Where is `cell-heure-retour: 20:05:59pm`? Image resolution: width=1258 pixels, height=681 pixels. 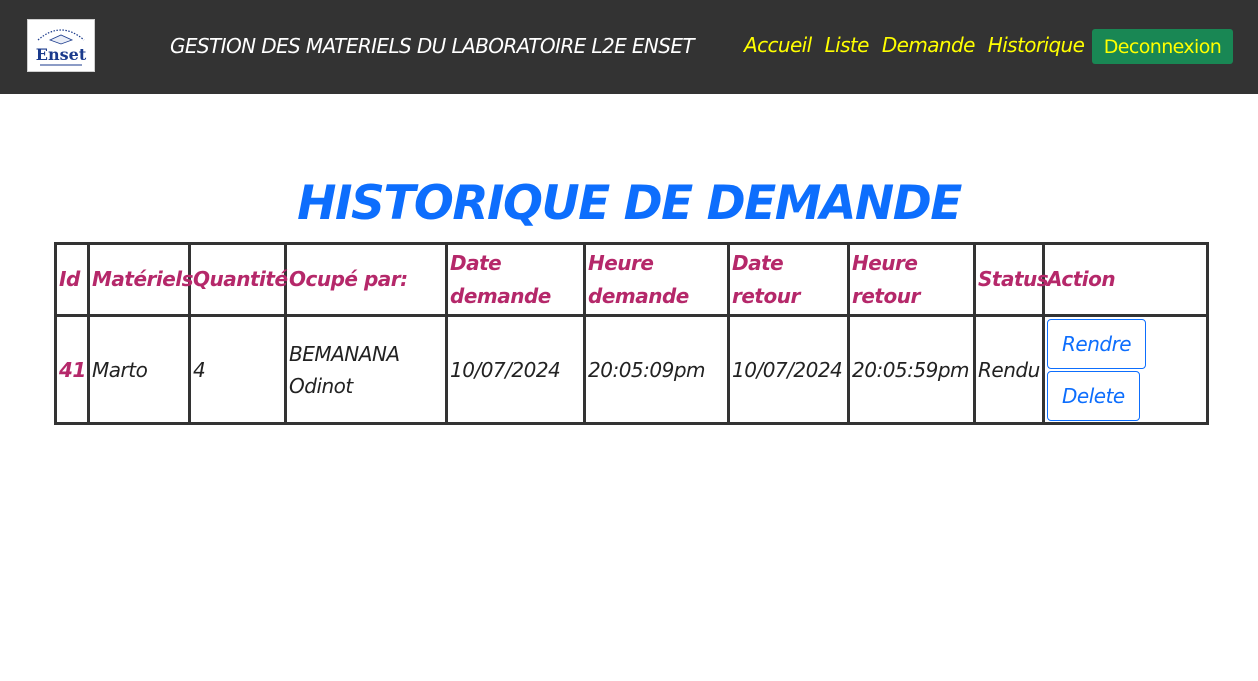 cell-heure-retour: 20:05:59pm is located at coordinates (911, 369).